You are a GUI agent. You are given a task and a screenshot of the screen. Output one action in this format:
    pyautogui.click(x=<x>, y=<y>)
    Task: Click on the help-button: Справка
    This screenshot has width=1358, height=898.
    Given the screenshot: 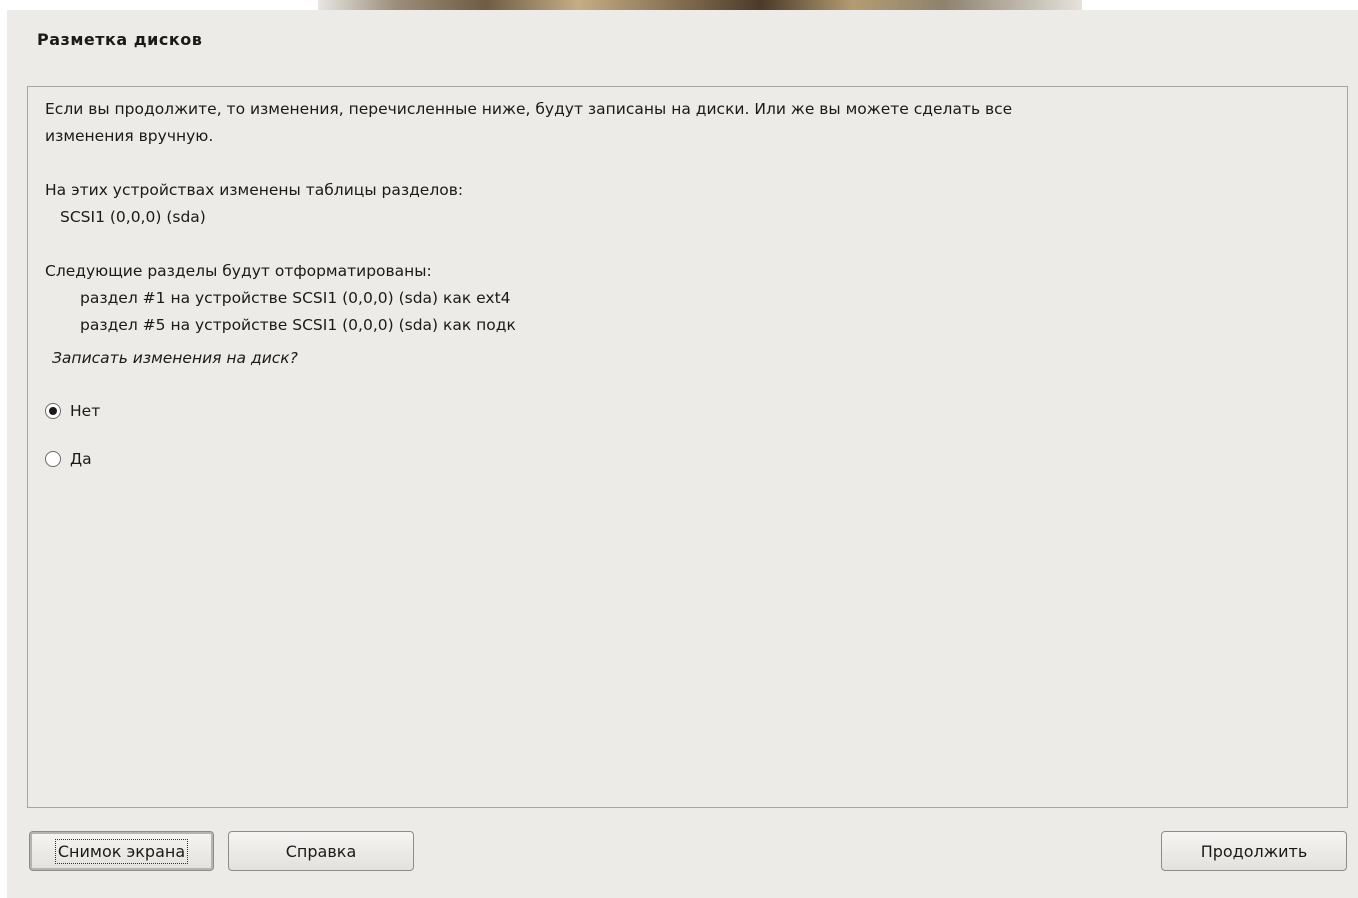 What is the action you would take?
    pyautogui.click(x=321, y=851)
    